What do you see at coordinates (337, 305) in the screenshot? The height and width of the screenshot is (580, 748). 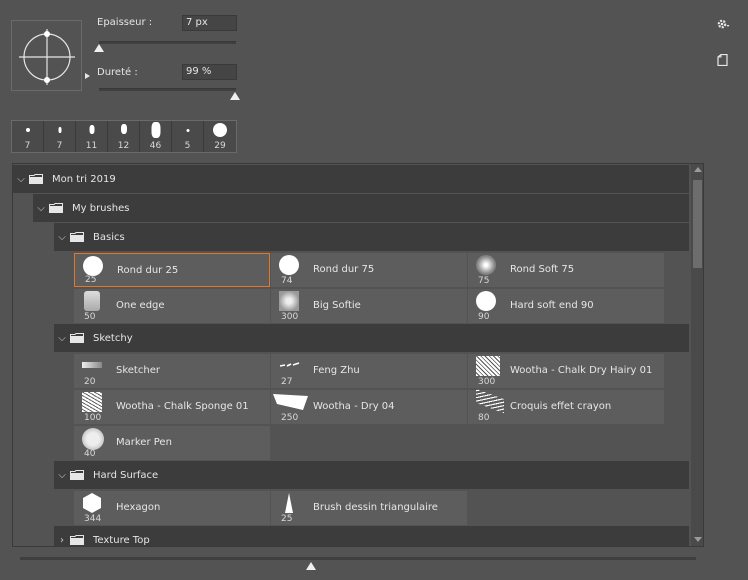 I see `brush-name: Big Softie` at bounding box center [337, 305].